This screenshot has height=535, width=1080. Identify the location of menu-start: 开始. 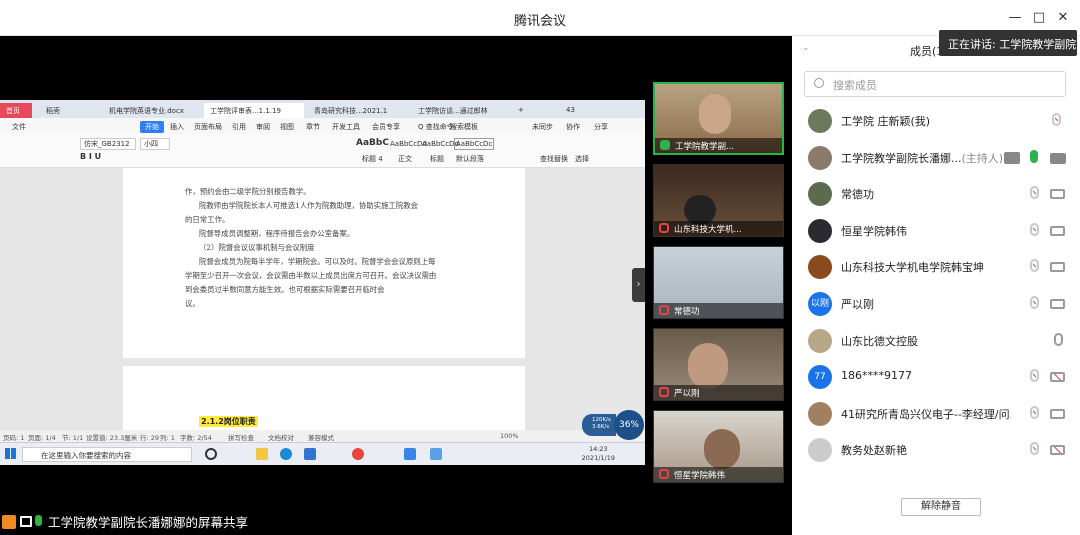
(152, 127).